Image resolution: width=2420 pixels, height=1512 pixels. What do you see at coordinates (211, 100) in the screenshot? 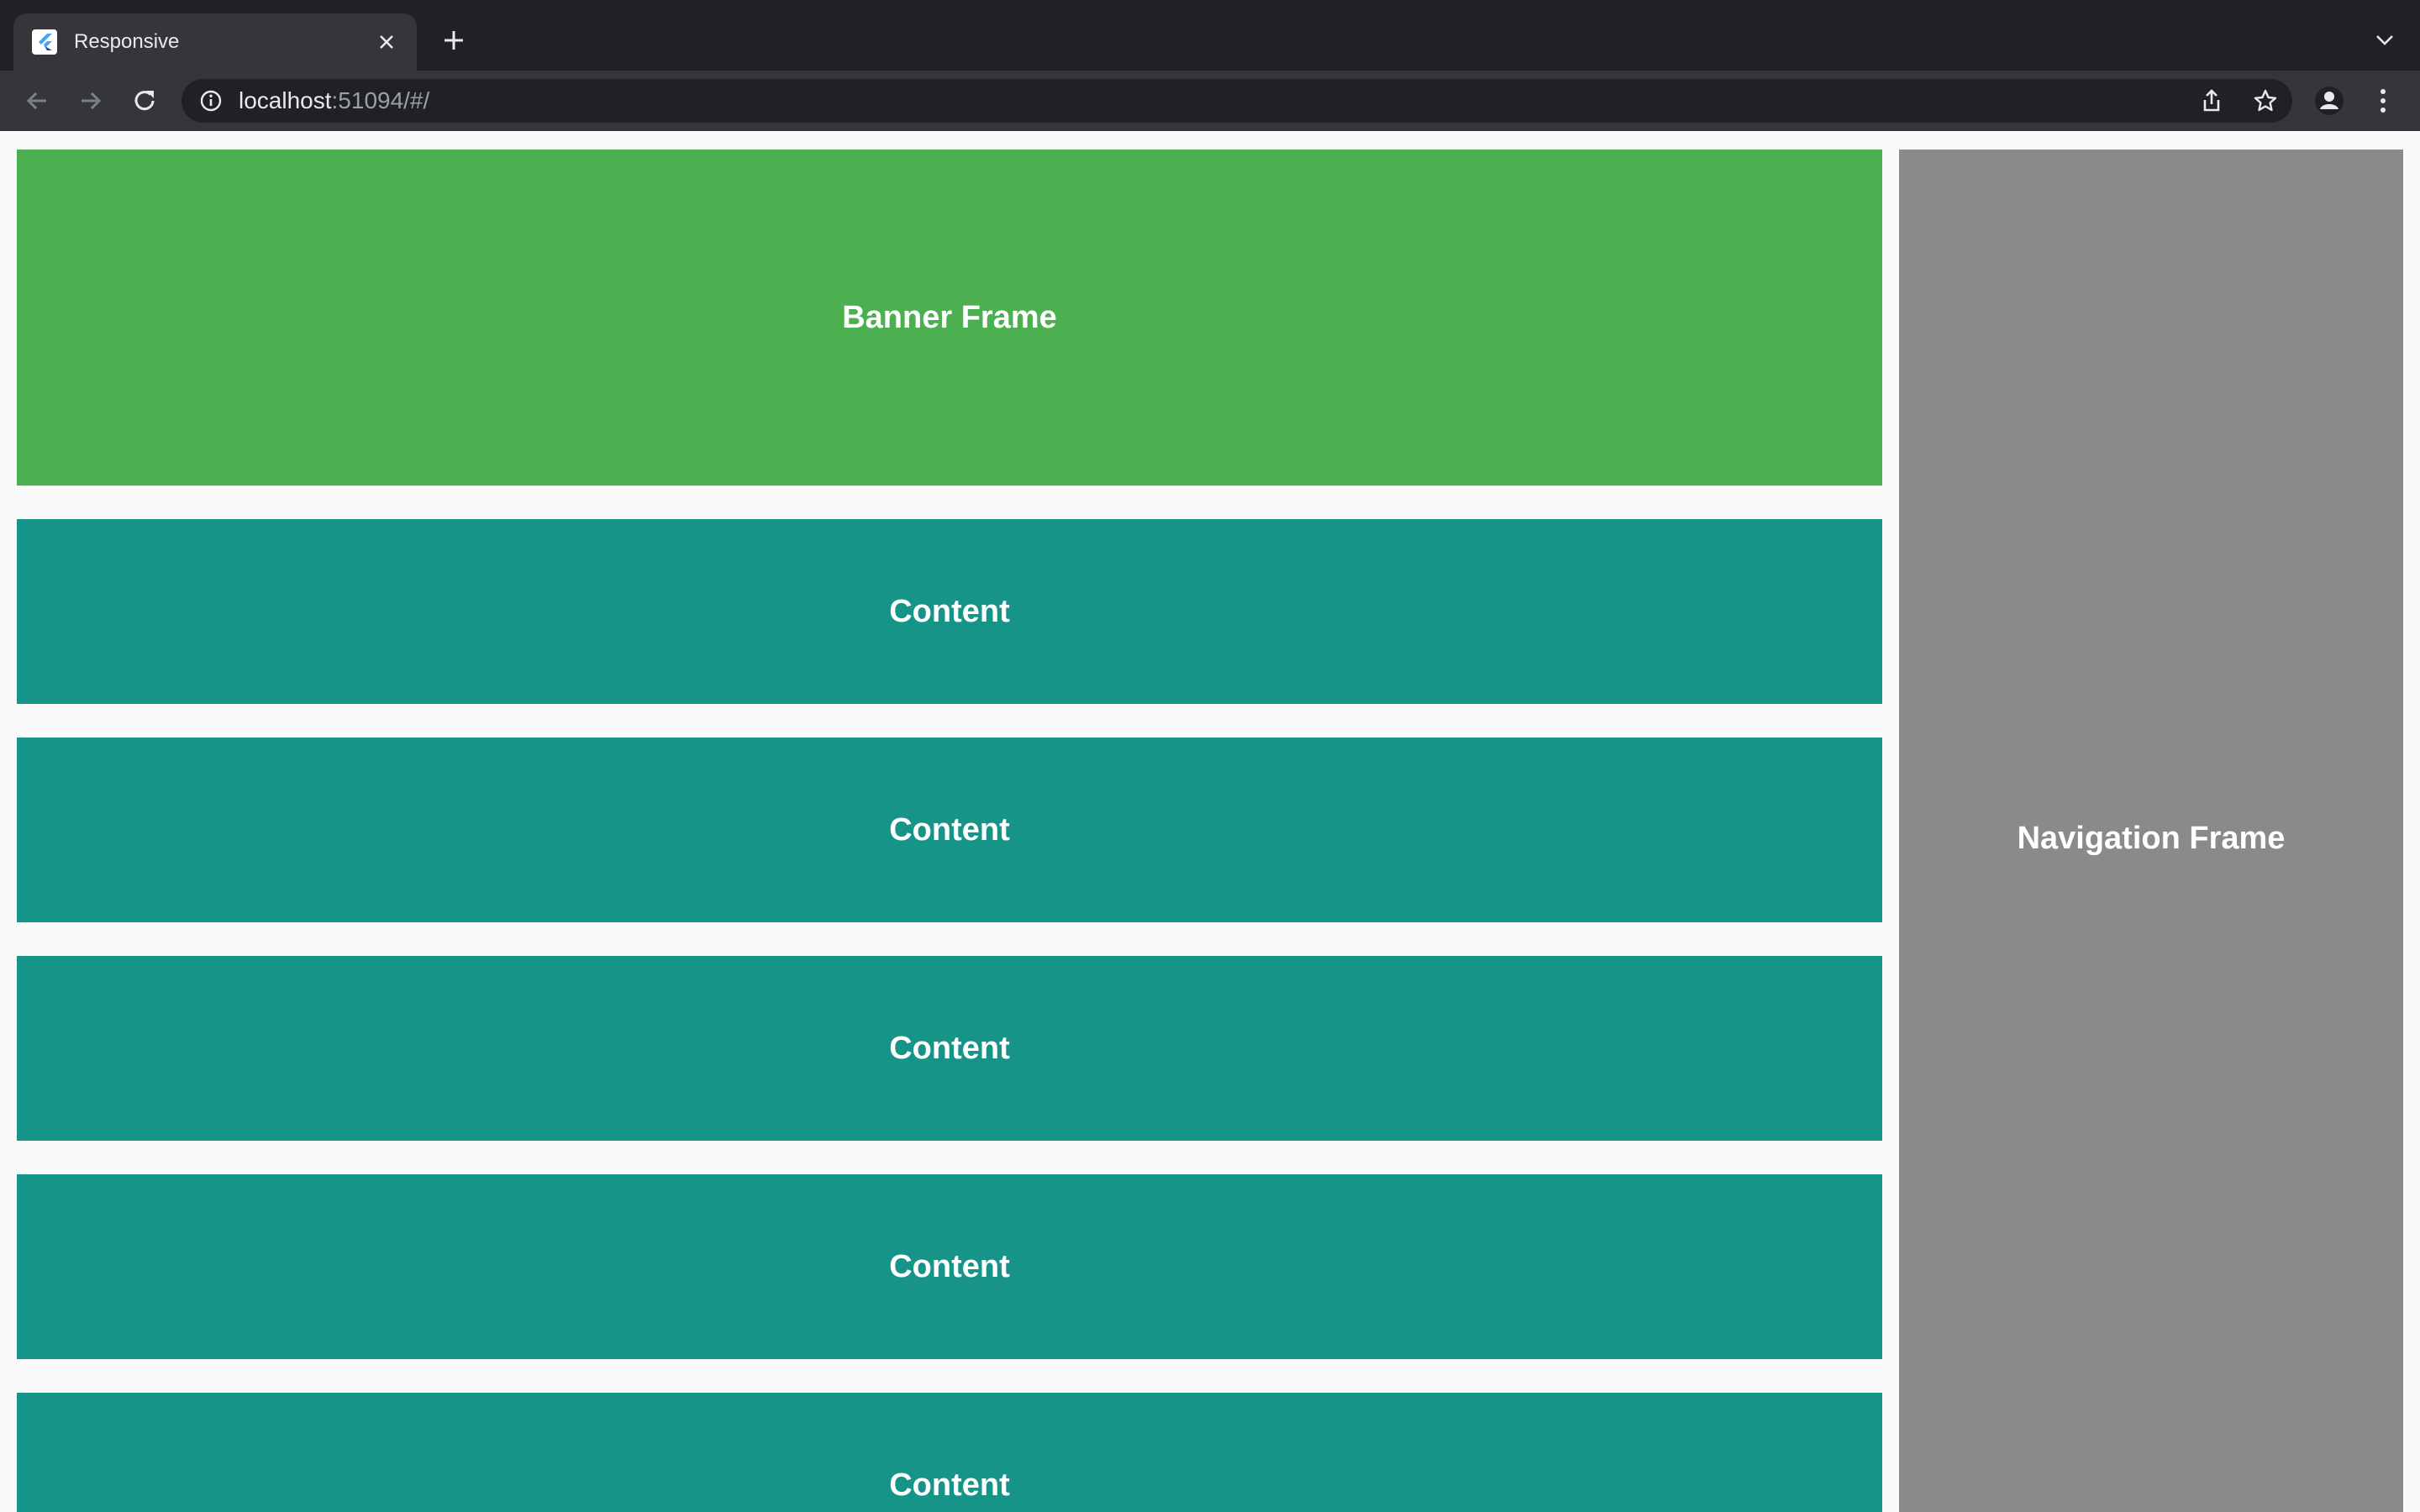
I see `info-icon` at bounding box center [211, 100].